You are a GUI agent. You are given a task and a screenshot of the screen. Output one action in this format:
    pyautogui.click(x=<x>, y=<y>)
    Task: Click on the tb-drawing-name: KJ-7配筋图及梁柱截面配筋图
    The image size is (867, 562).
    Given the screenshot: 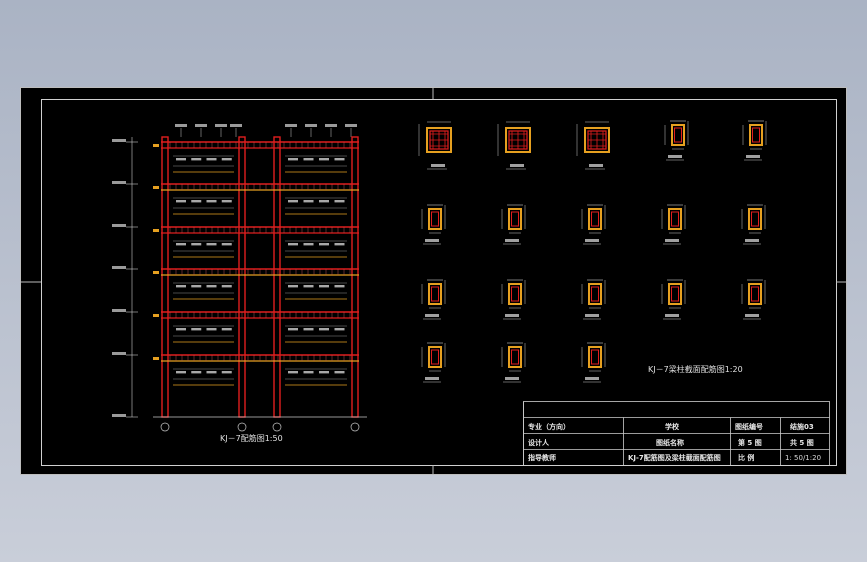 What is the action you would take?
    pyautogui.click(x=674, y=457)
    